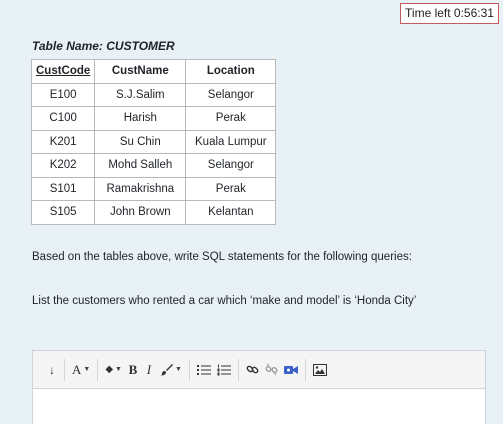 This screenshot has height=424, width=503. I want to click on paragraph-styles-dropdown: ◆ ▼, so click(113, 370).